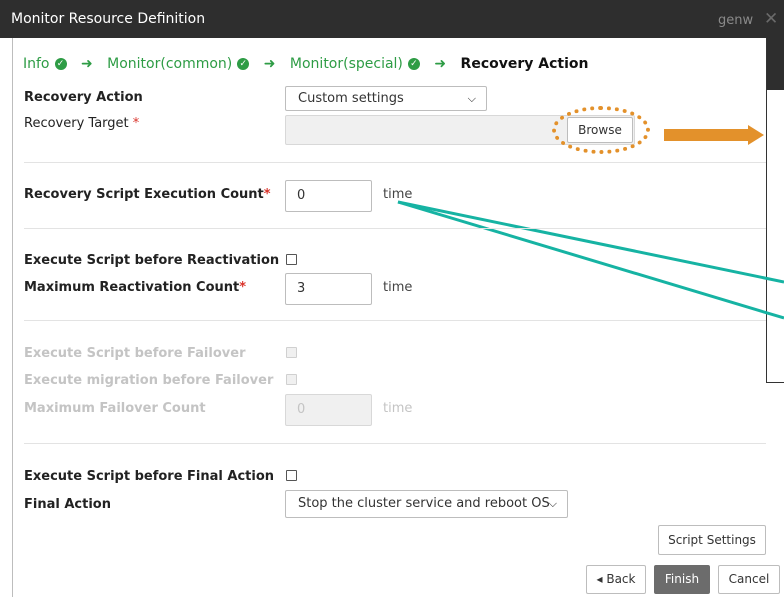 This screenshot has height=597, width=784. Describe the element at coordinates (392, 19) in the screenshot. I see `title-bar: Monitor Resource Definition genw ✕` at that location.